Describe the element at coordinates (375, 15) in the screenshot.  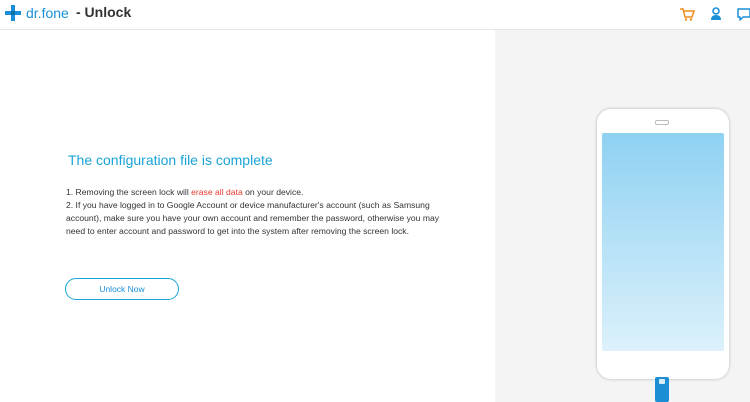
I see `title-bar: dr.fone - Unlock` at that location.